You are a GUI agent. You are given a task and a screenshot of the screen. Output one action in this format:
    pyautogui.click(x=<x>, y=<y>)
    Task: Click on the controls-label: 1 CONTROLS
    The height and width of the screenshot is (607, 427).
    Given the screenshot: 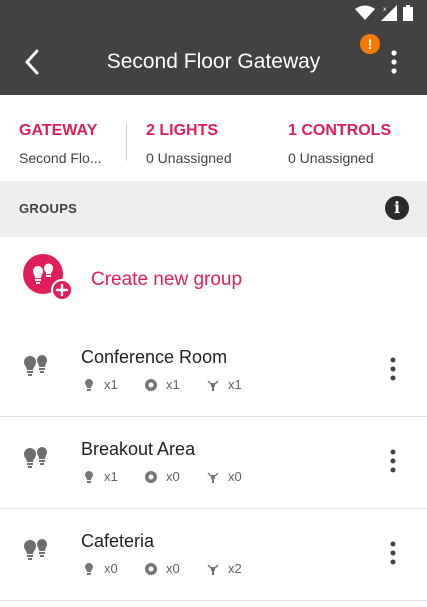 What is the action you would take?
    pyautogui.click(x=340, y=130)
    